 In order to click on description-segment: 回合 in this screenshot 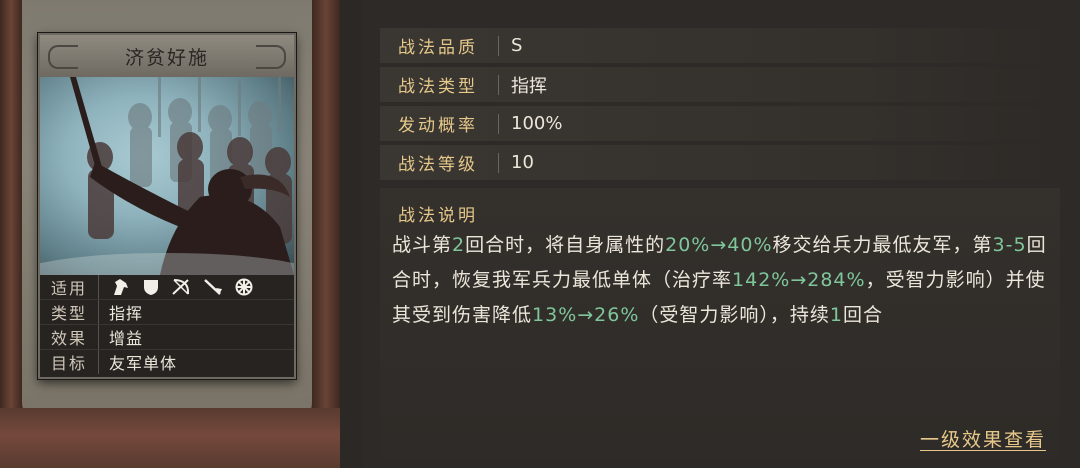, I will do `click(863, 315)`.